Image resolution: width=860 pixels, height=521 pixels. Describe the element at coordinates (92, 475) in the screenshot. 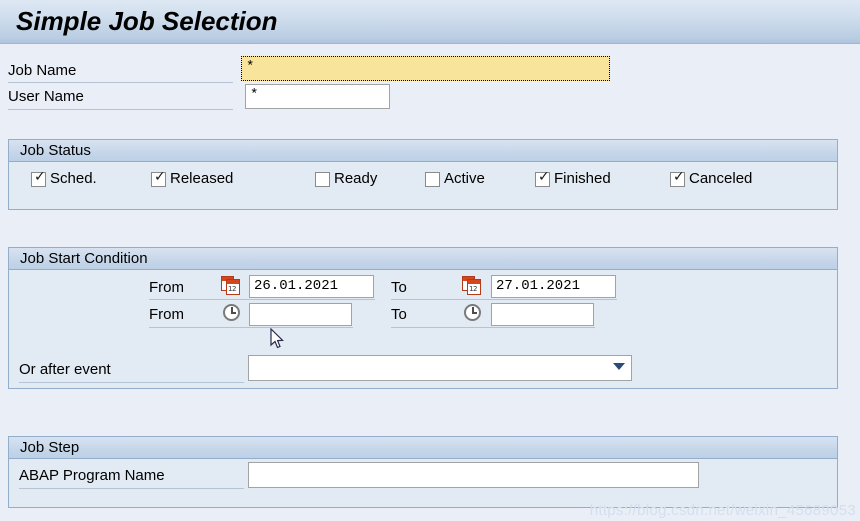

I see `abap-program-name-label: ABAP Program Name` at that location.